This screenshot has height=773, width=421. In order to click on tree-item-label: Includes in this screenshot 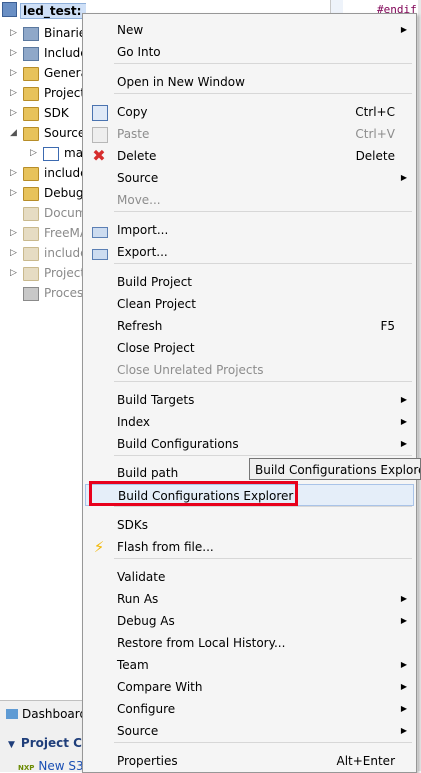, I will do `click(65, 53)`.